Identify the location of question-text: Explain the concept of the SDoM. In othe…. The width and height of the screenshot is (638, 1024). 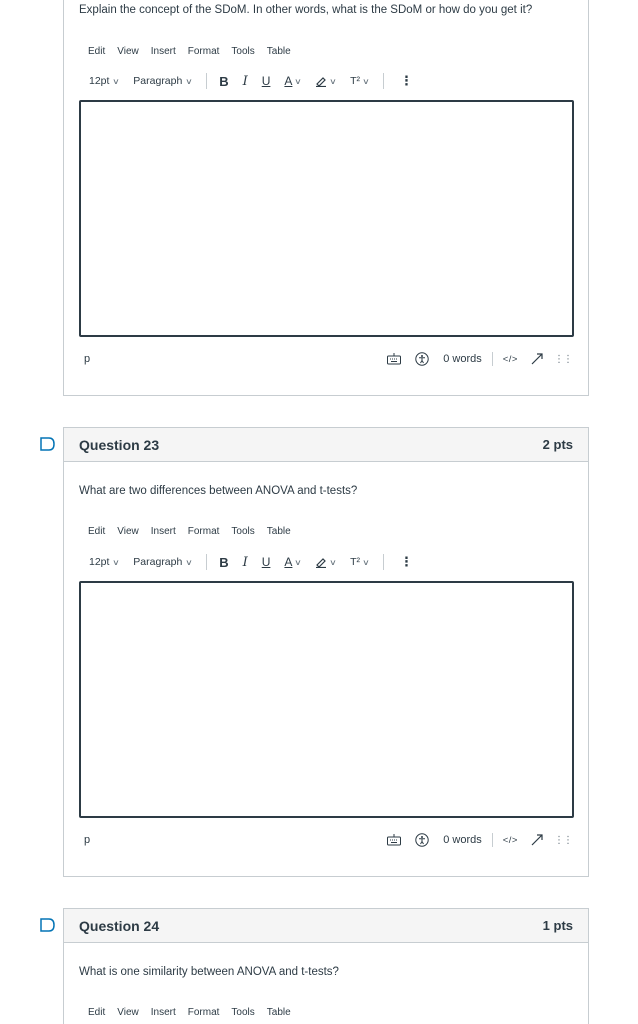
(306, 10).